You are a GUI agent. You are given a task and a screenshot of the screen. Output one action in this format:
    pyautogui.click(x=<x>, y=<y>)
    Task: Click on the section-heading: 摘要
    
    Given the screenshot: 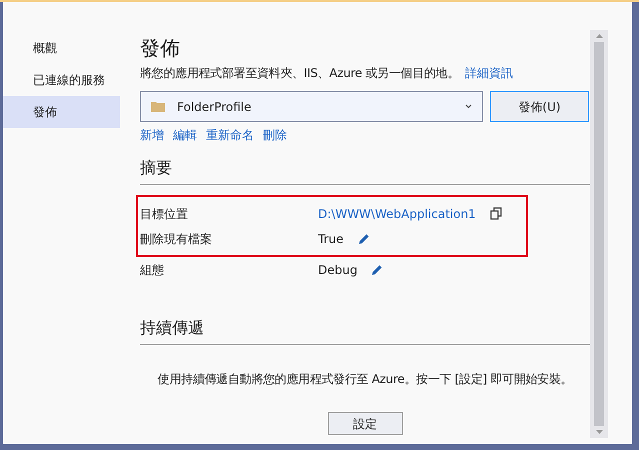 What is the action you would take?
    pyautogui.click(x=156, y=168)
    